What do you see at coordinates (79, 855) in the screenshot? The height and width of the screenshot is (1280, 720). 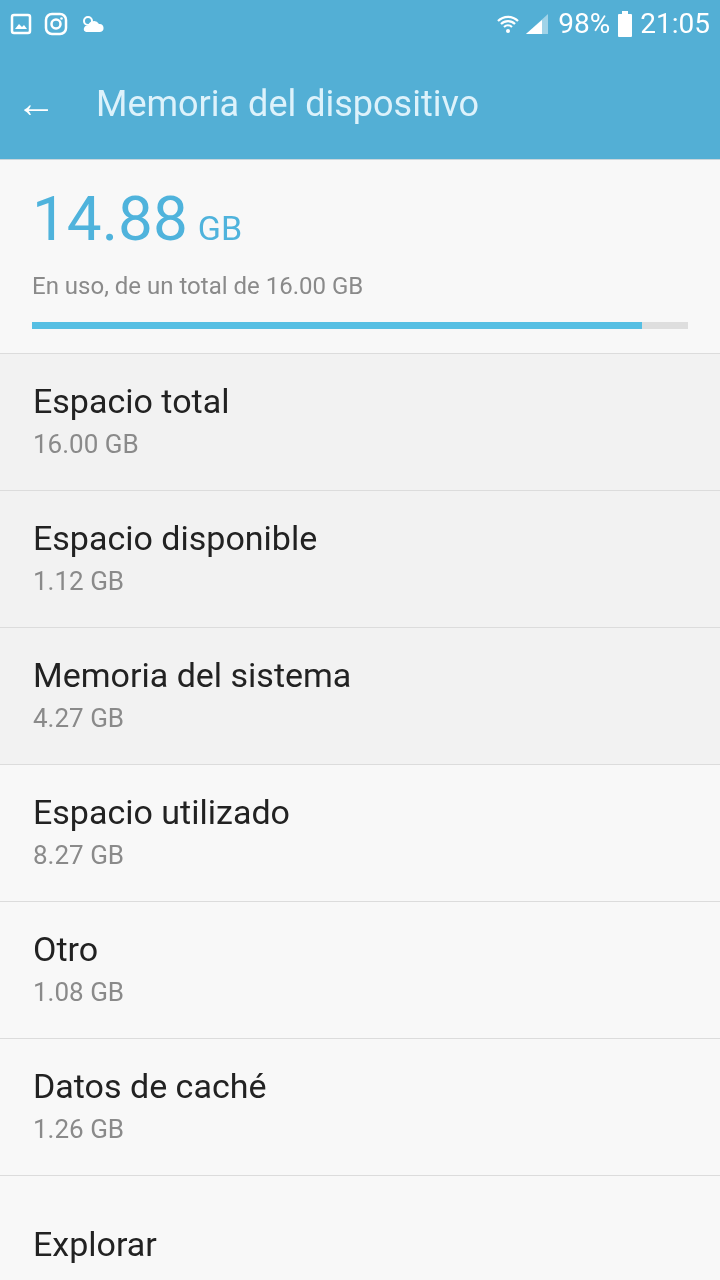 I see `item-value: 8.27 GB` at bounding box center [79, 855].